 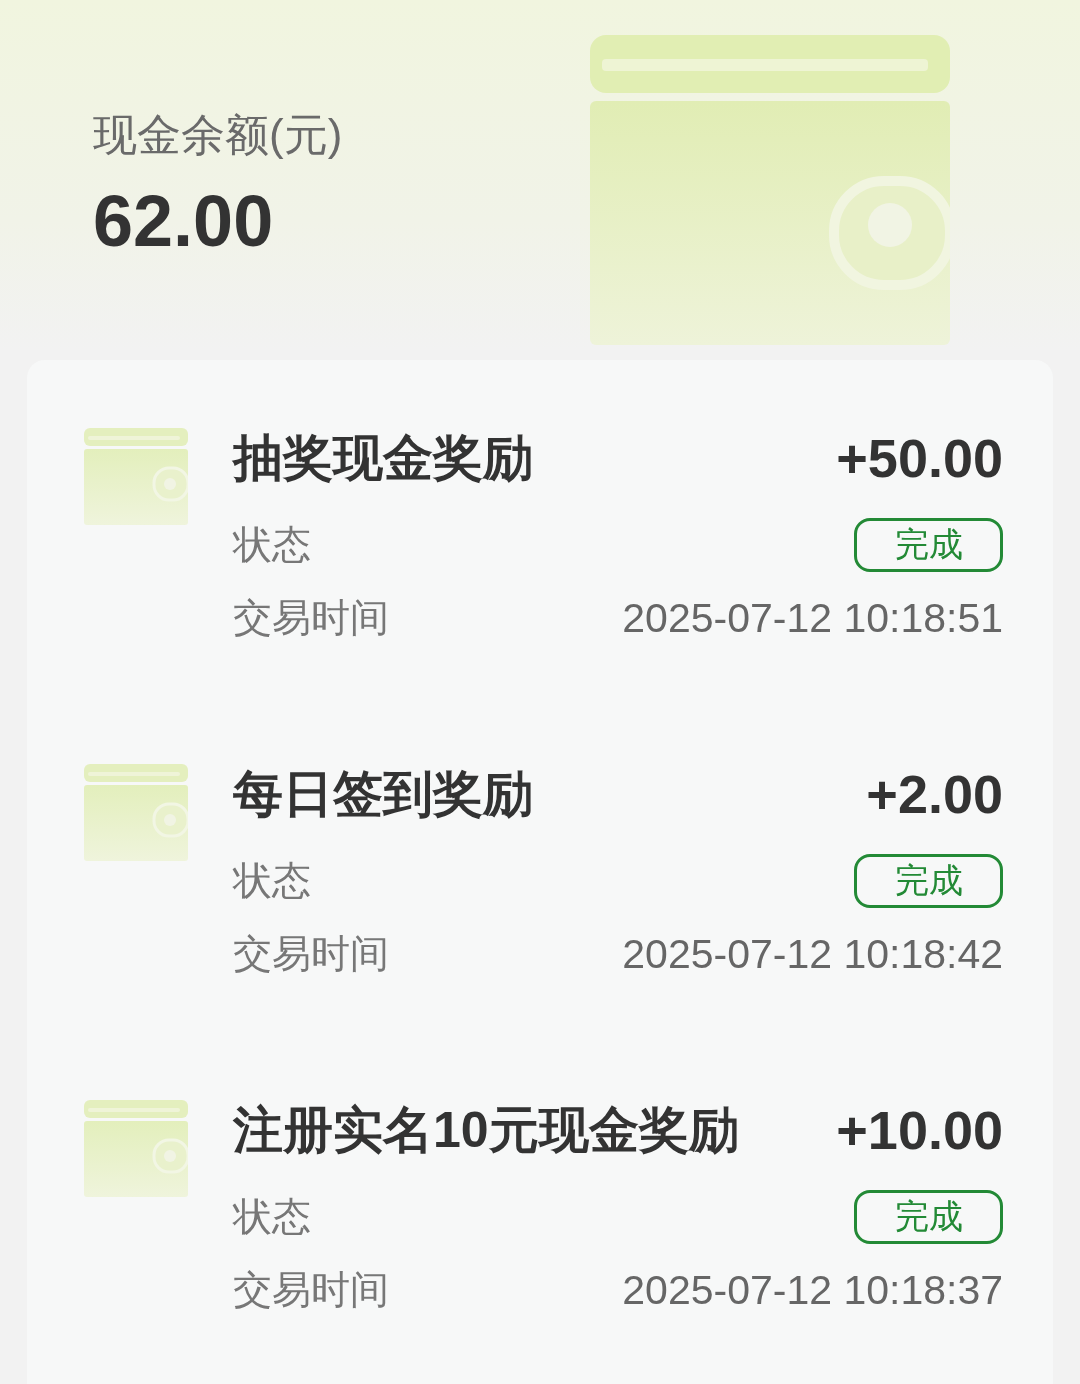 I want to click on transaction-amount: +2.00, so click(x=934, y=794).